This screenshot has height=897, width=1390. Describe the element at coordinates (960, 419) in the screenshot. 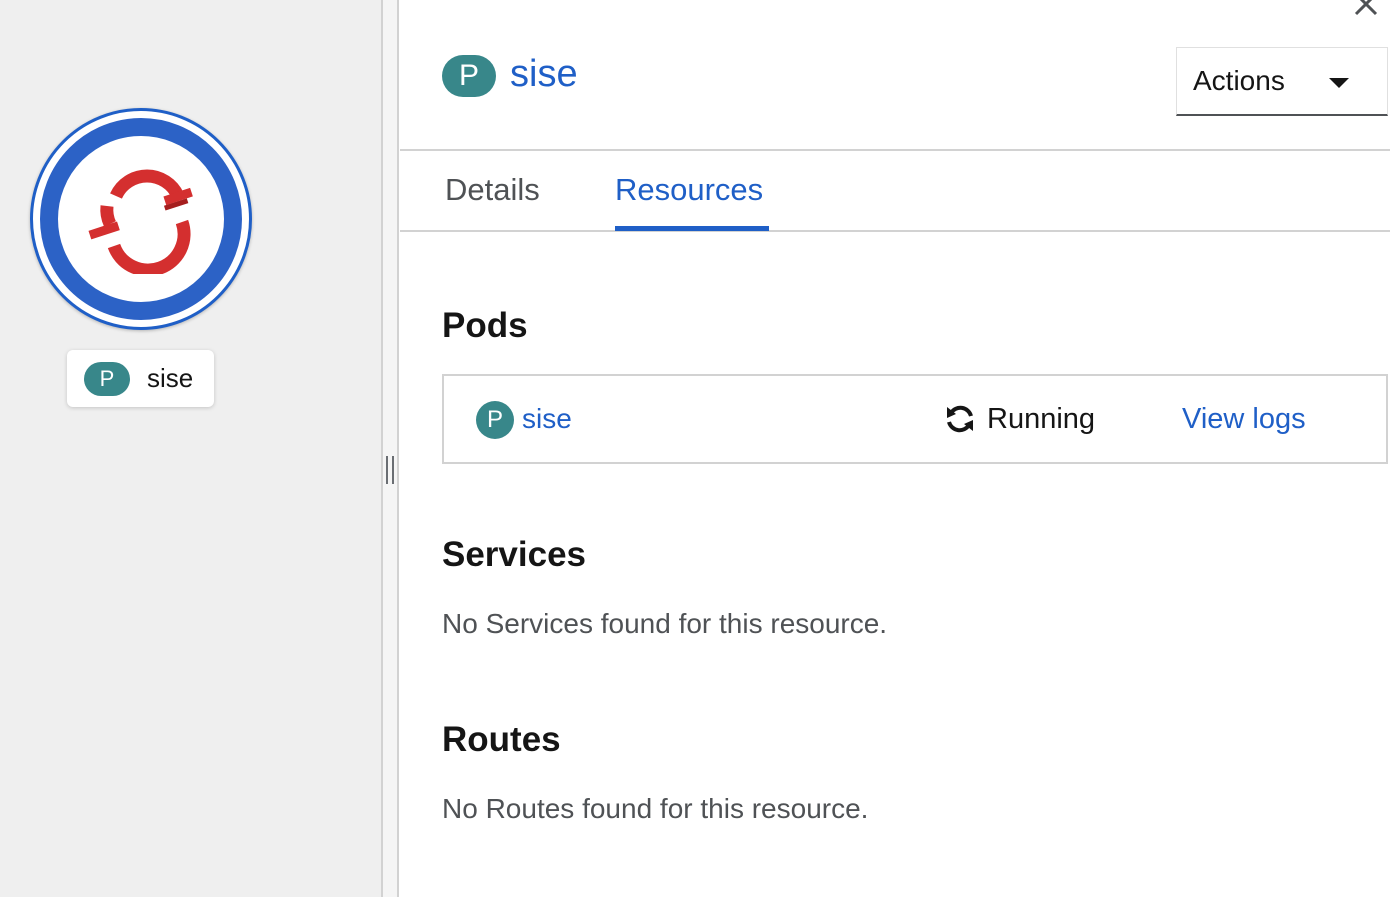

I see `sync-icon` at that location.